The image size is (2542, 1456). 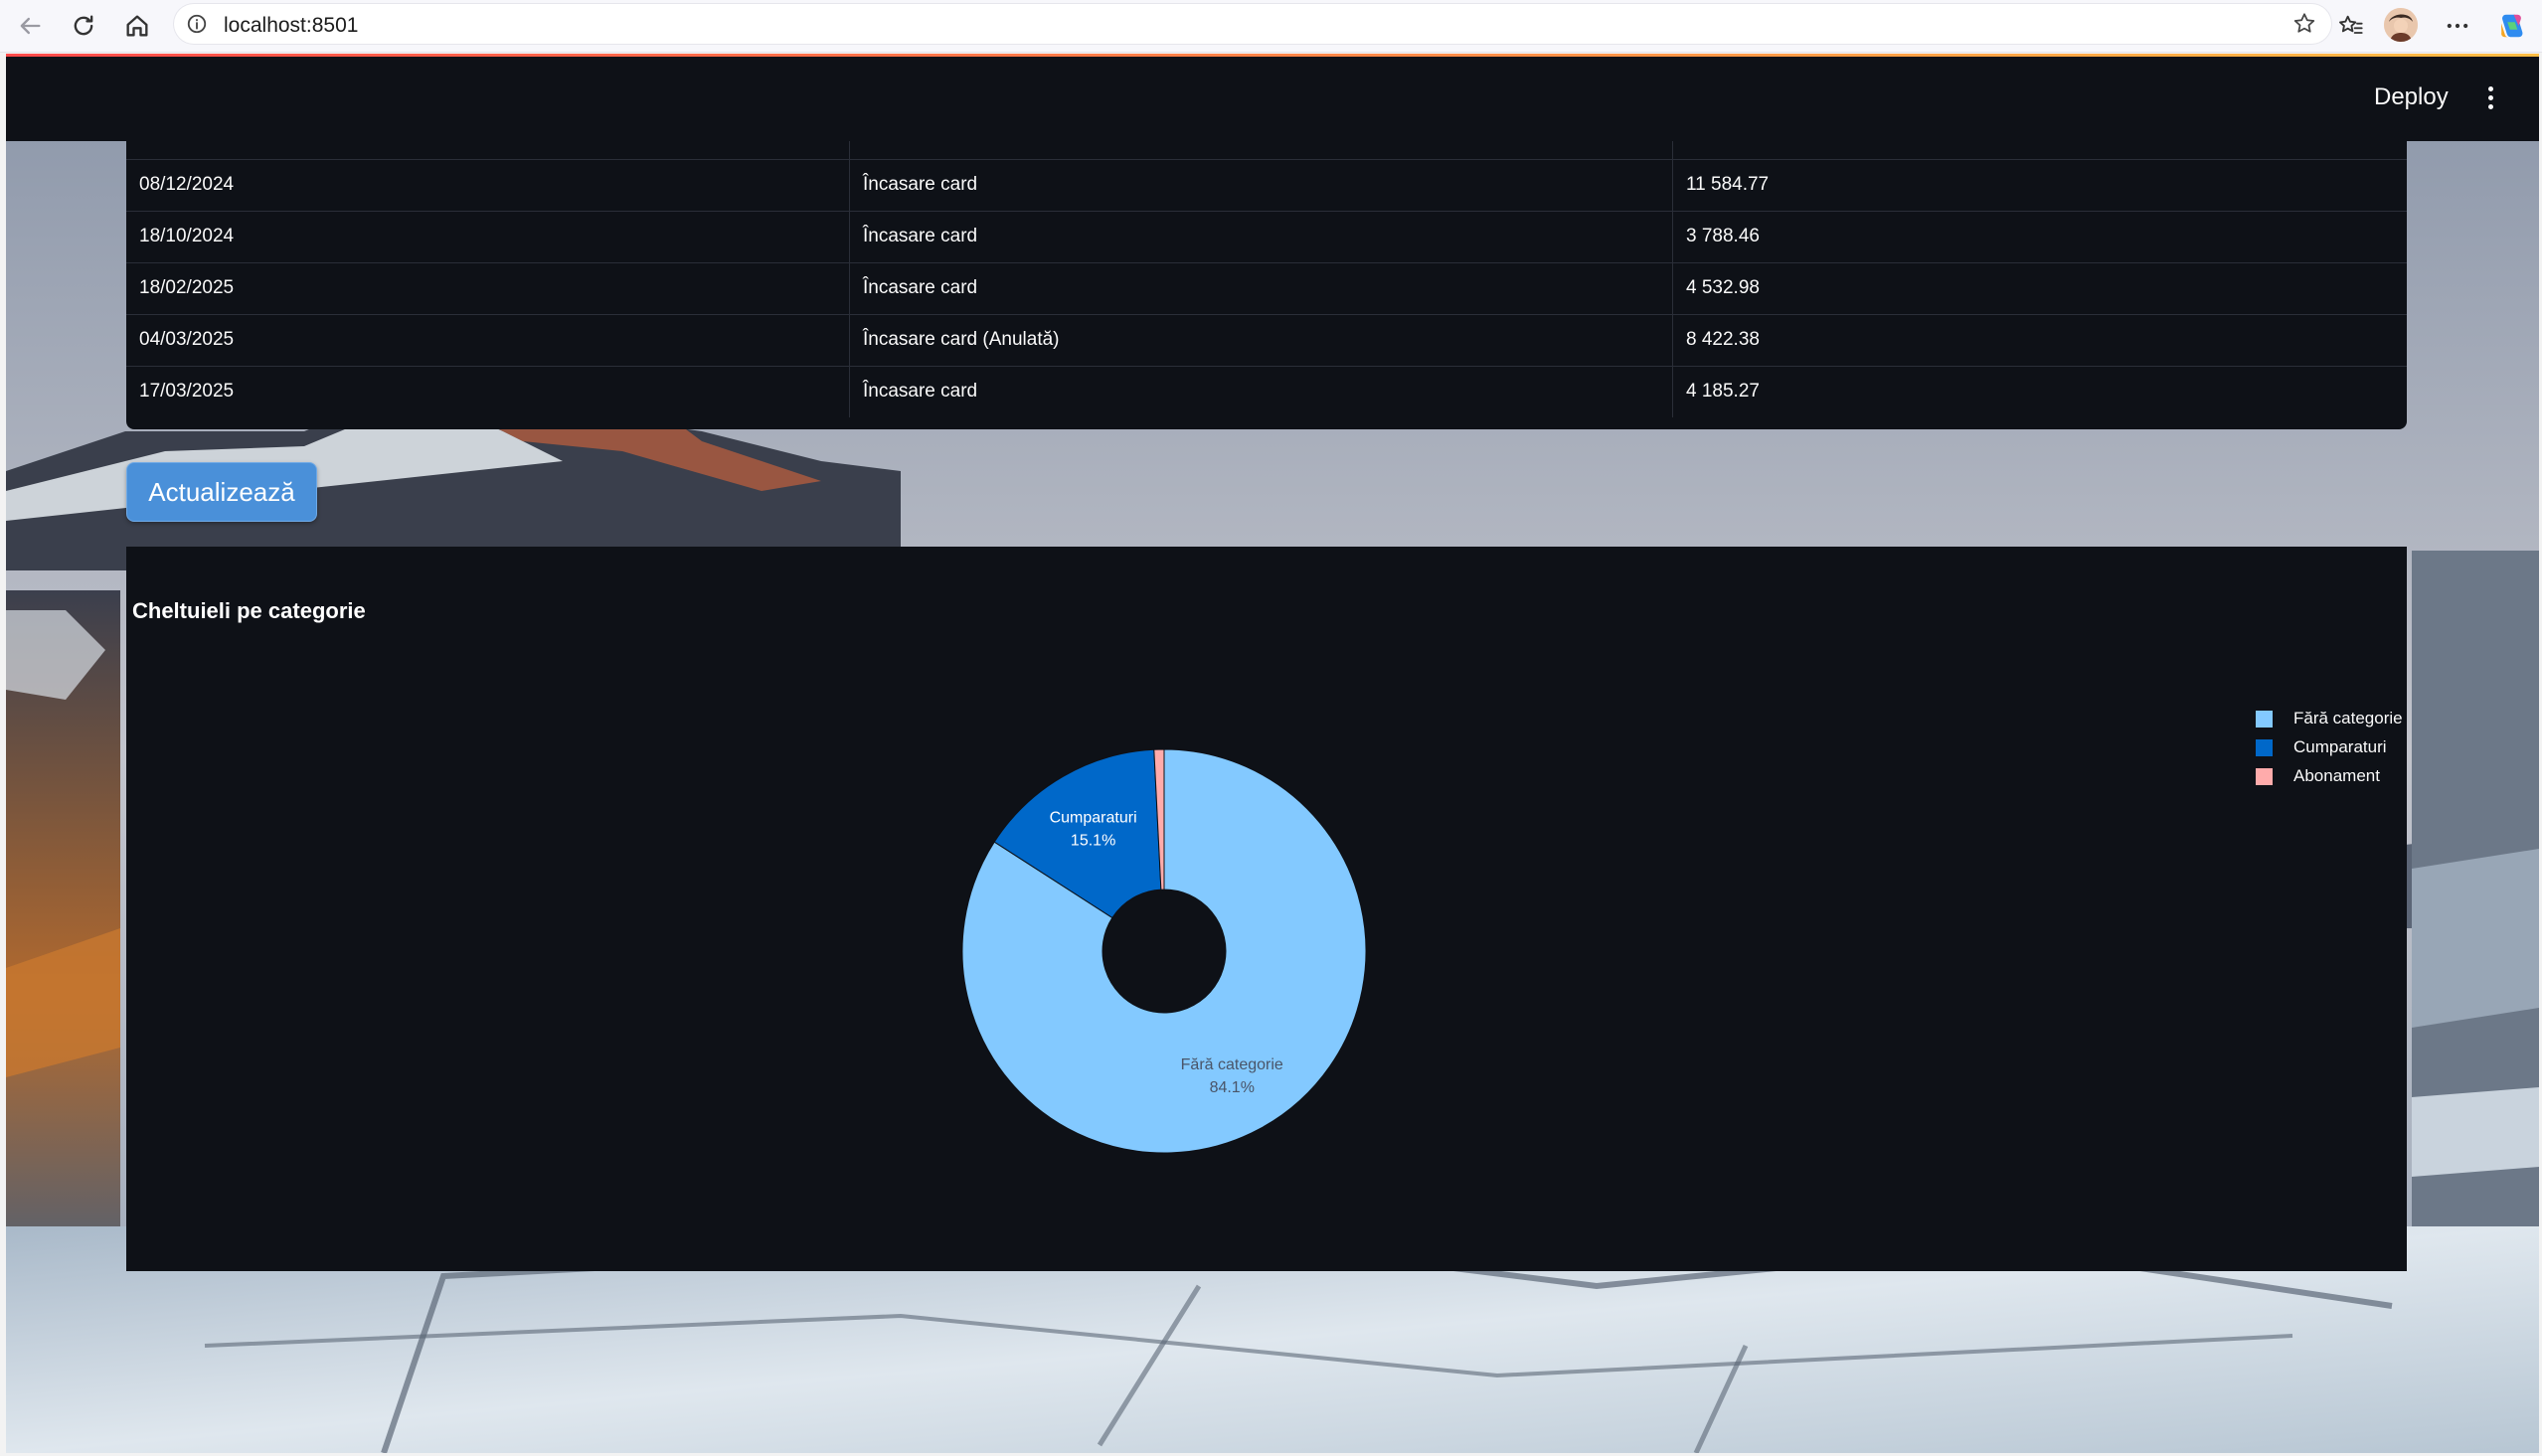 What do you see at coordinates (30, 26) in the screenshot?
I see `back-icon` at bounding box center [30, 26].